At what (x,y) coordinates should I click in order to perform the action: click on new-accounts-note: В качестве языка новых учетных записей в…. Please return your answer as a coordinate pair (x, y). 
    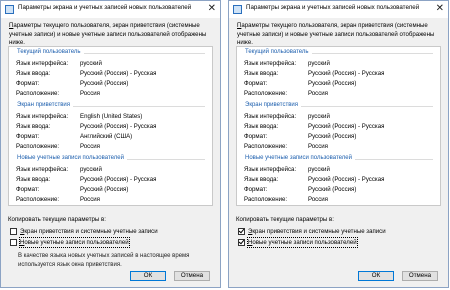
    Looking at the image, I should click on (104, 260).